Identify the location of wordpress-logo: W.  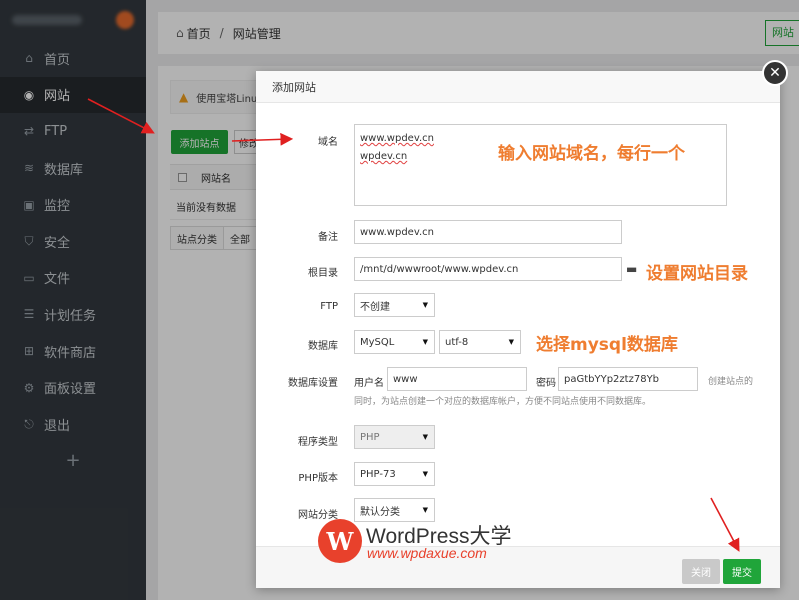
(340, 541).